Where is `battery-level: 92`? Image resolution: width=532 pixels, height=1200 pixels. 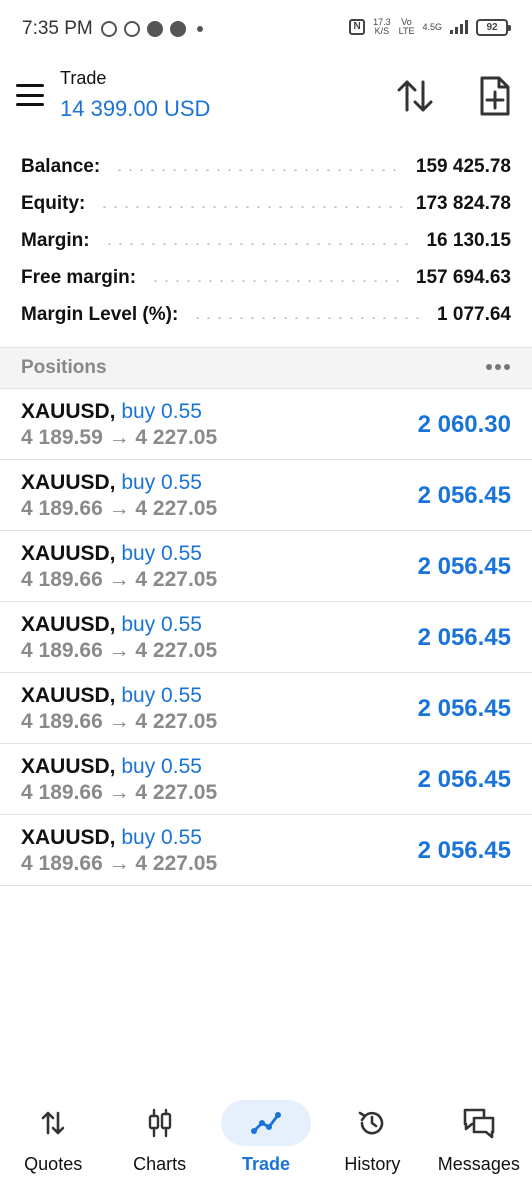 battery-level: 92 is located at coordinates (492, 27).